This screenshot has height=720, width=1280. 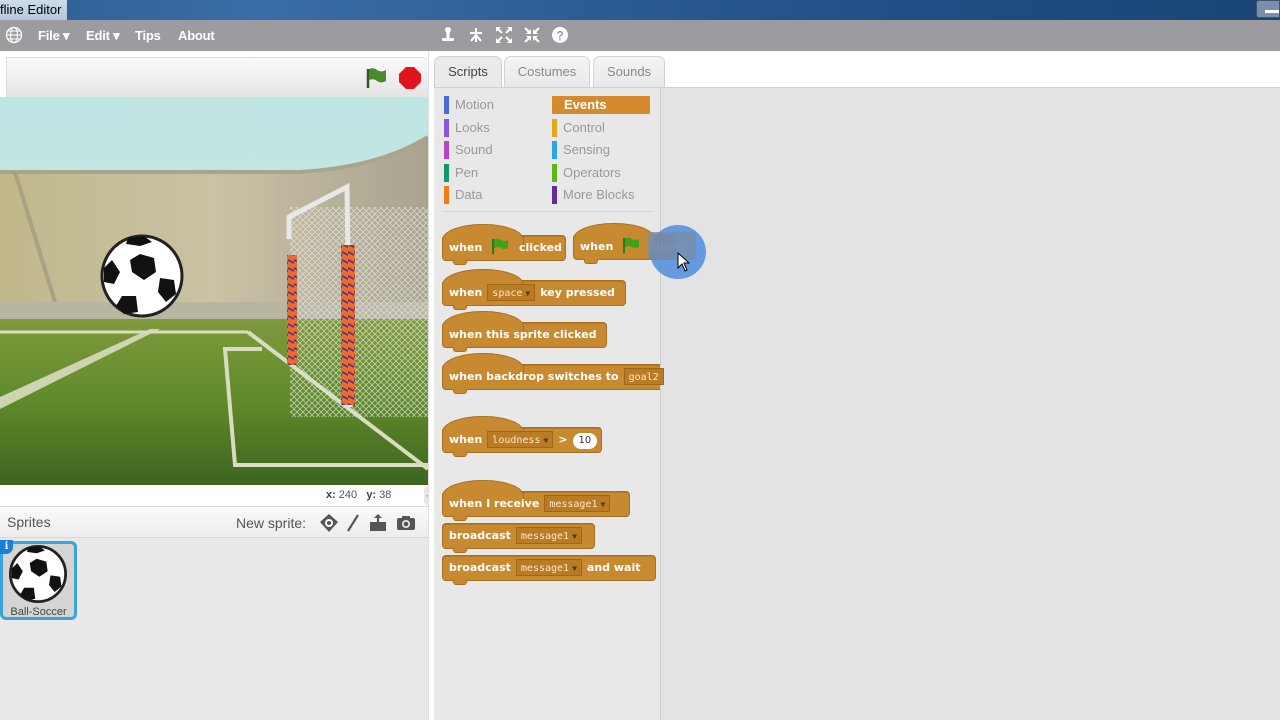 I want to click on globe-icon, so click(x=14, y=35).